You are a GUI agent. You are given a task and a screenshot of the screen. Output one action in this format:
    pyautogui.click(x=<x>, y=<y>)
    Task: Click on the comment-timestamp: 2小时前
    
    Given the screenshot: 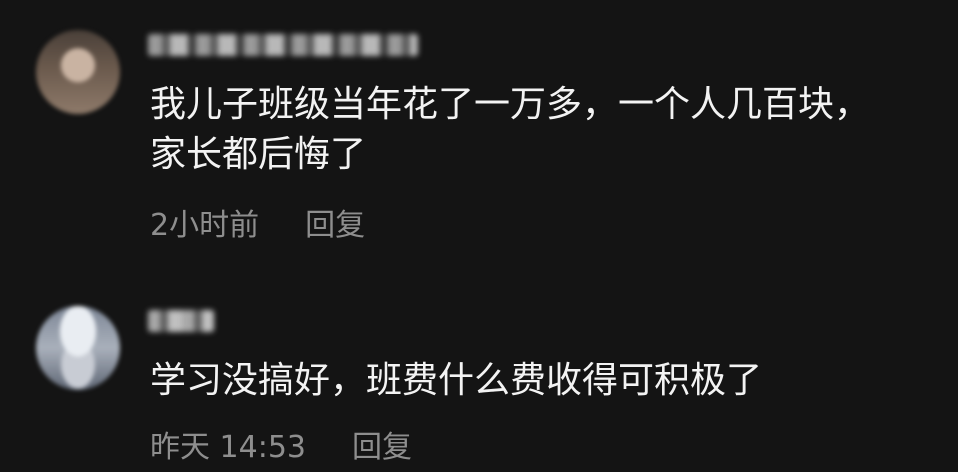 What is the action you would take?
    pyautogui.click(x=205, y=225)
    